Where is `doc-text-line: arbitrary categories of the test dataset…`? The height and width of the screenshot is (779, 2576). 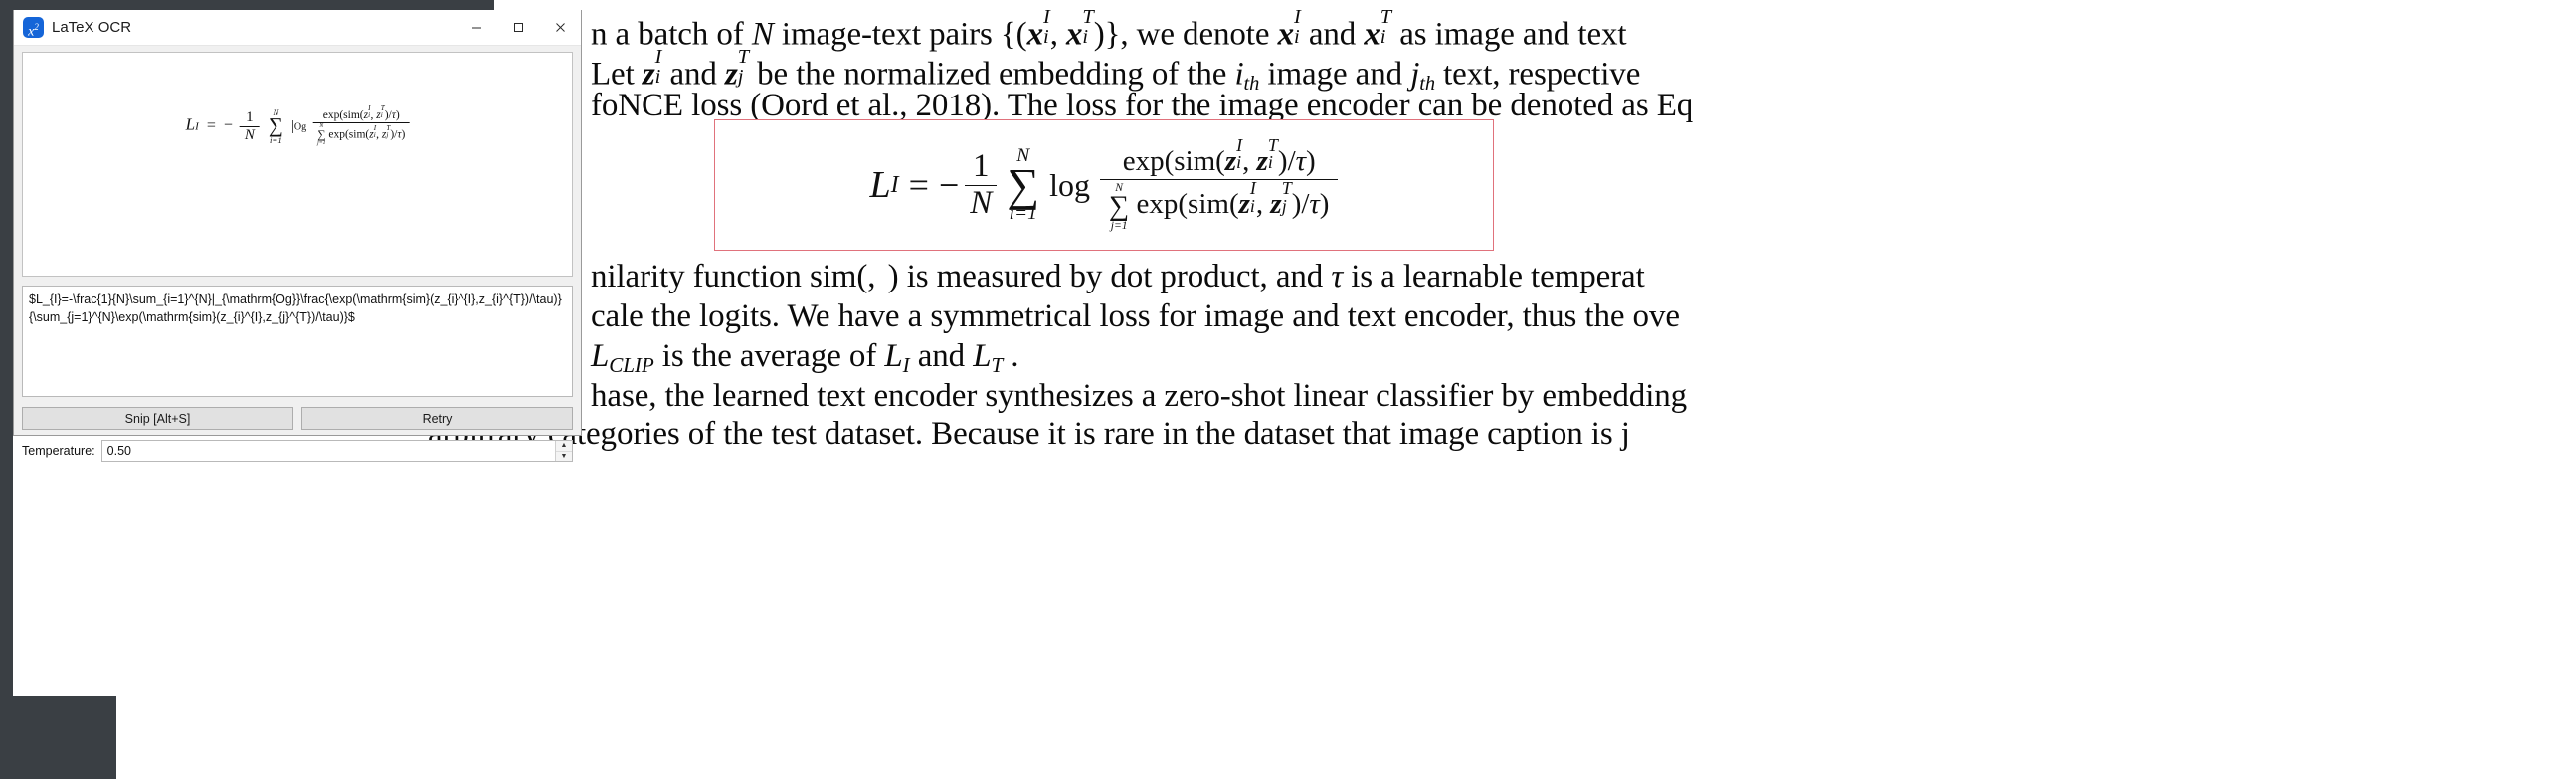 doc-text-line: arbitrary categories of the test dataset… is located at coordinates (1029, 434).